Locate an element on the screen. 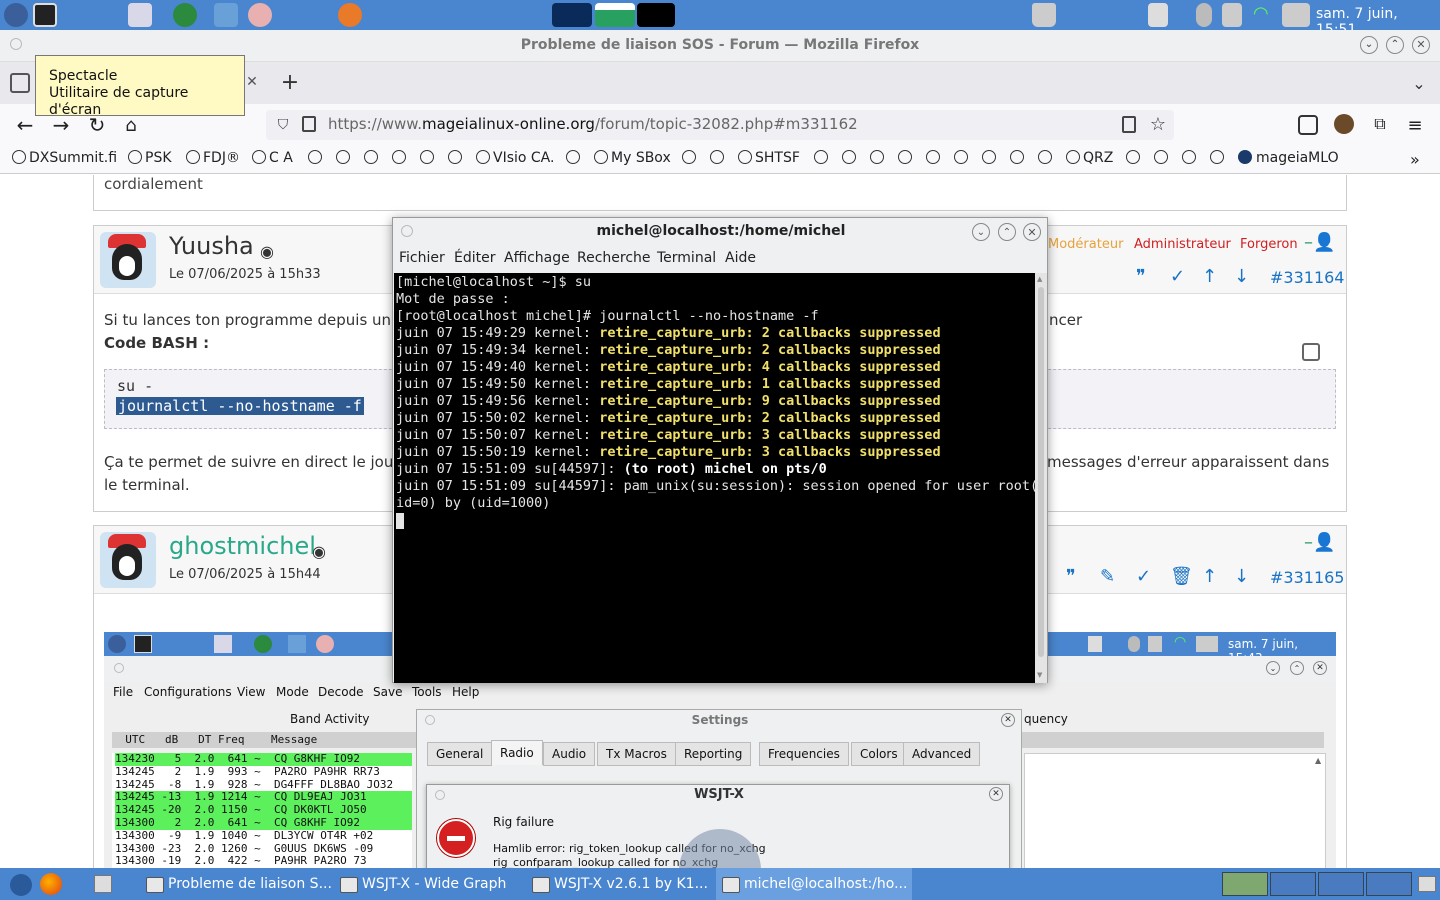 The image size is (1440, 900). back-icon: ← is located at coordinates (25, 125).